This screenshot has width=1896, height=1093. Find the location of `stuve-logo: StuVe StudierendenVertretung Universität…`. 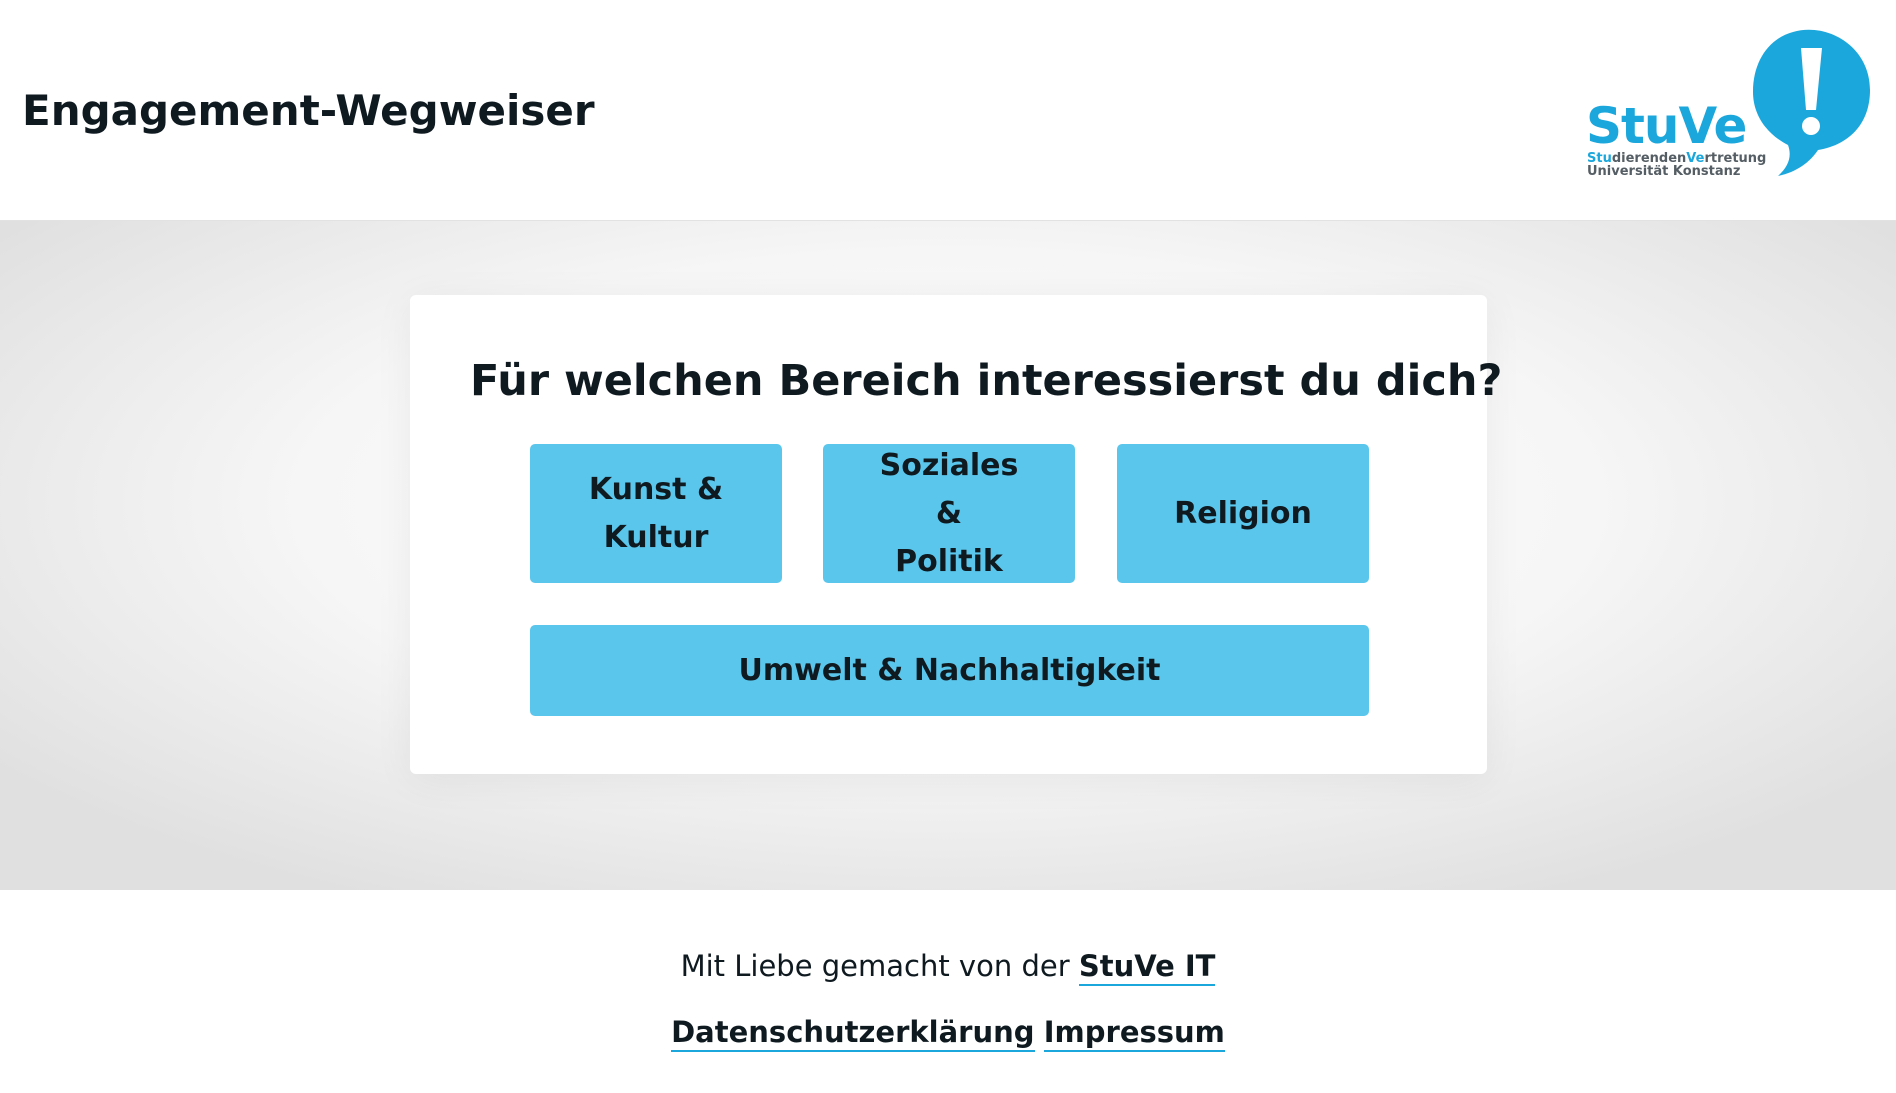

stuve-logo: StuVe StudierendenVertretung Universität… is located at coordinates (1727, 104).